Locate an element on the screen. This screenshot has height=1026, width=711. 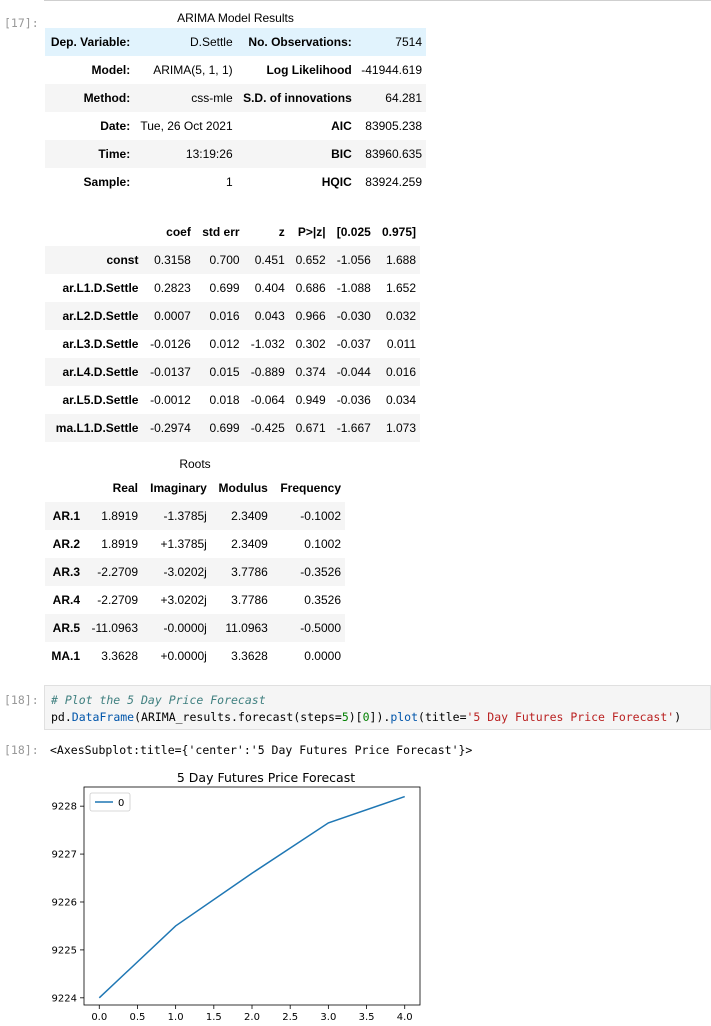
summary-label: Method: is located at coordinates (107, 98).